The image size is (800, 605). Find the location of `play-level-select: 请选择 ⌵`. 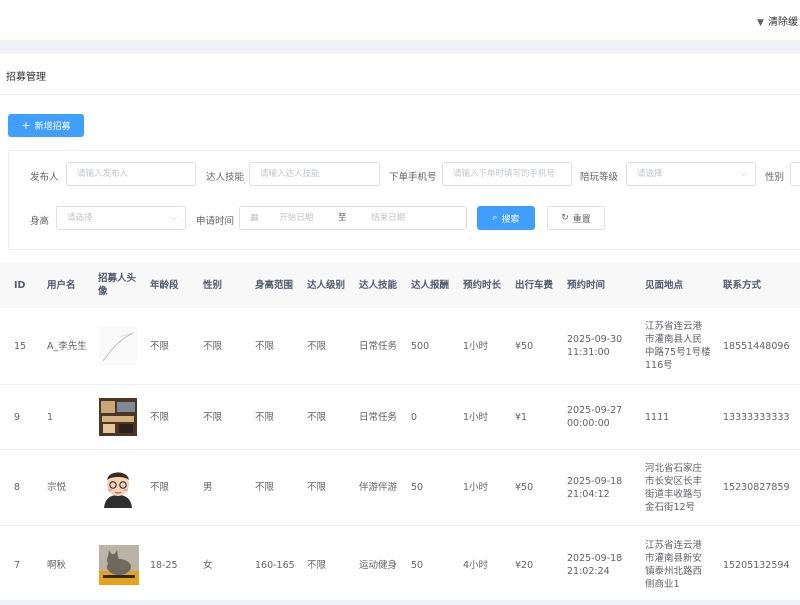

play-level-select: 请选择 ⌵ is located at coordinates (691, 174).